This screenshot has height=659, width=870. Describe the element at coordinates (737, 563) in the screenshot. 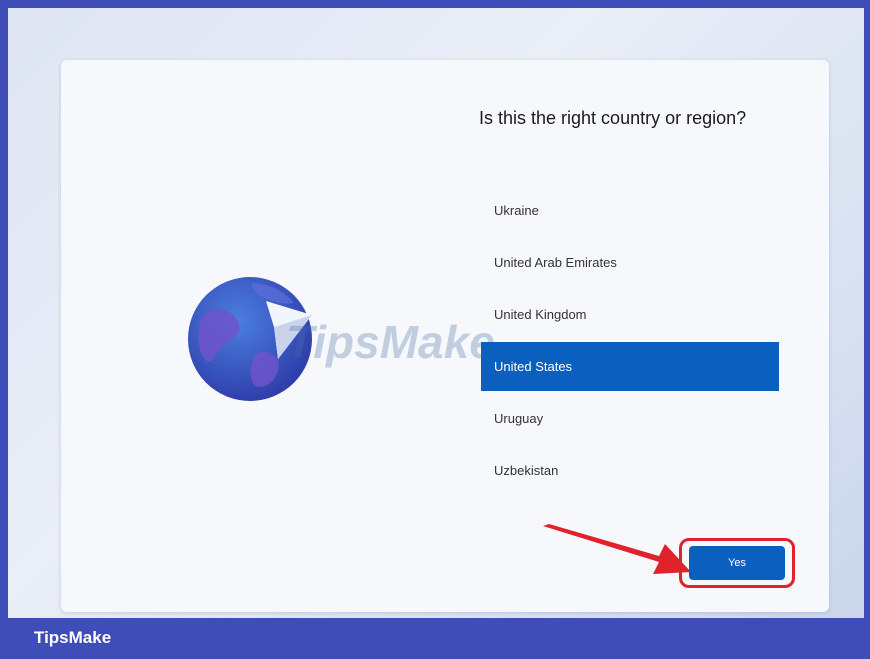

I see `yes-button: Yes` at that location.